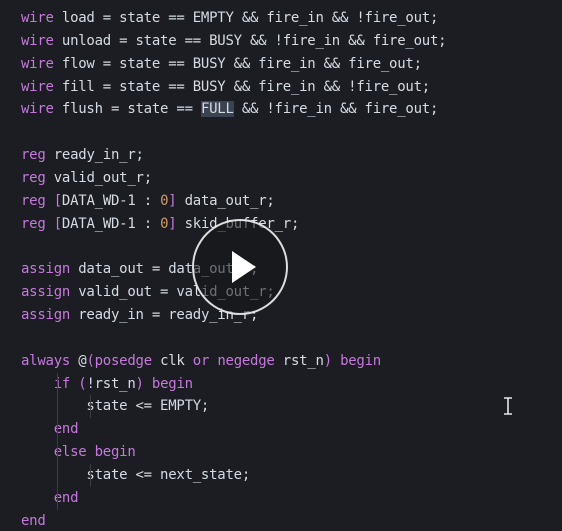 This screenshot has width=562, height=531. I want to click on code-line: reg valid_out_r;, so click(281, 178).